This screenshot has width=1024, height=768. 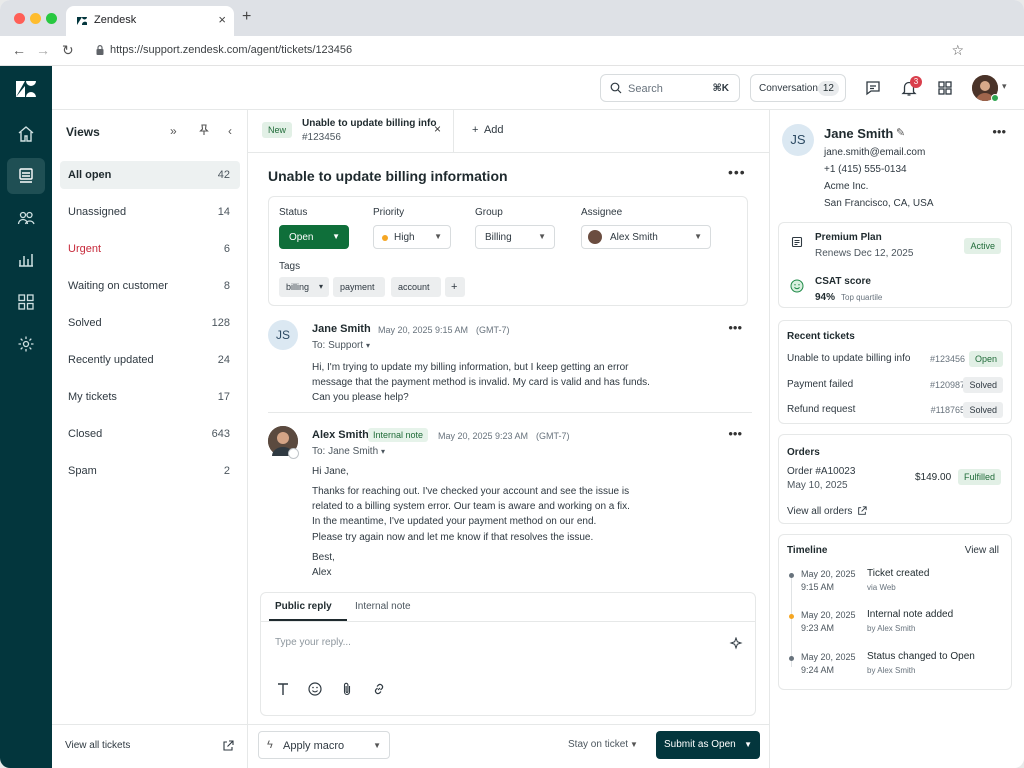 I want to click on view-my-tickets: My tickets 17, so click(x=150, y=397).